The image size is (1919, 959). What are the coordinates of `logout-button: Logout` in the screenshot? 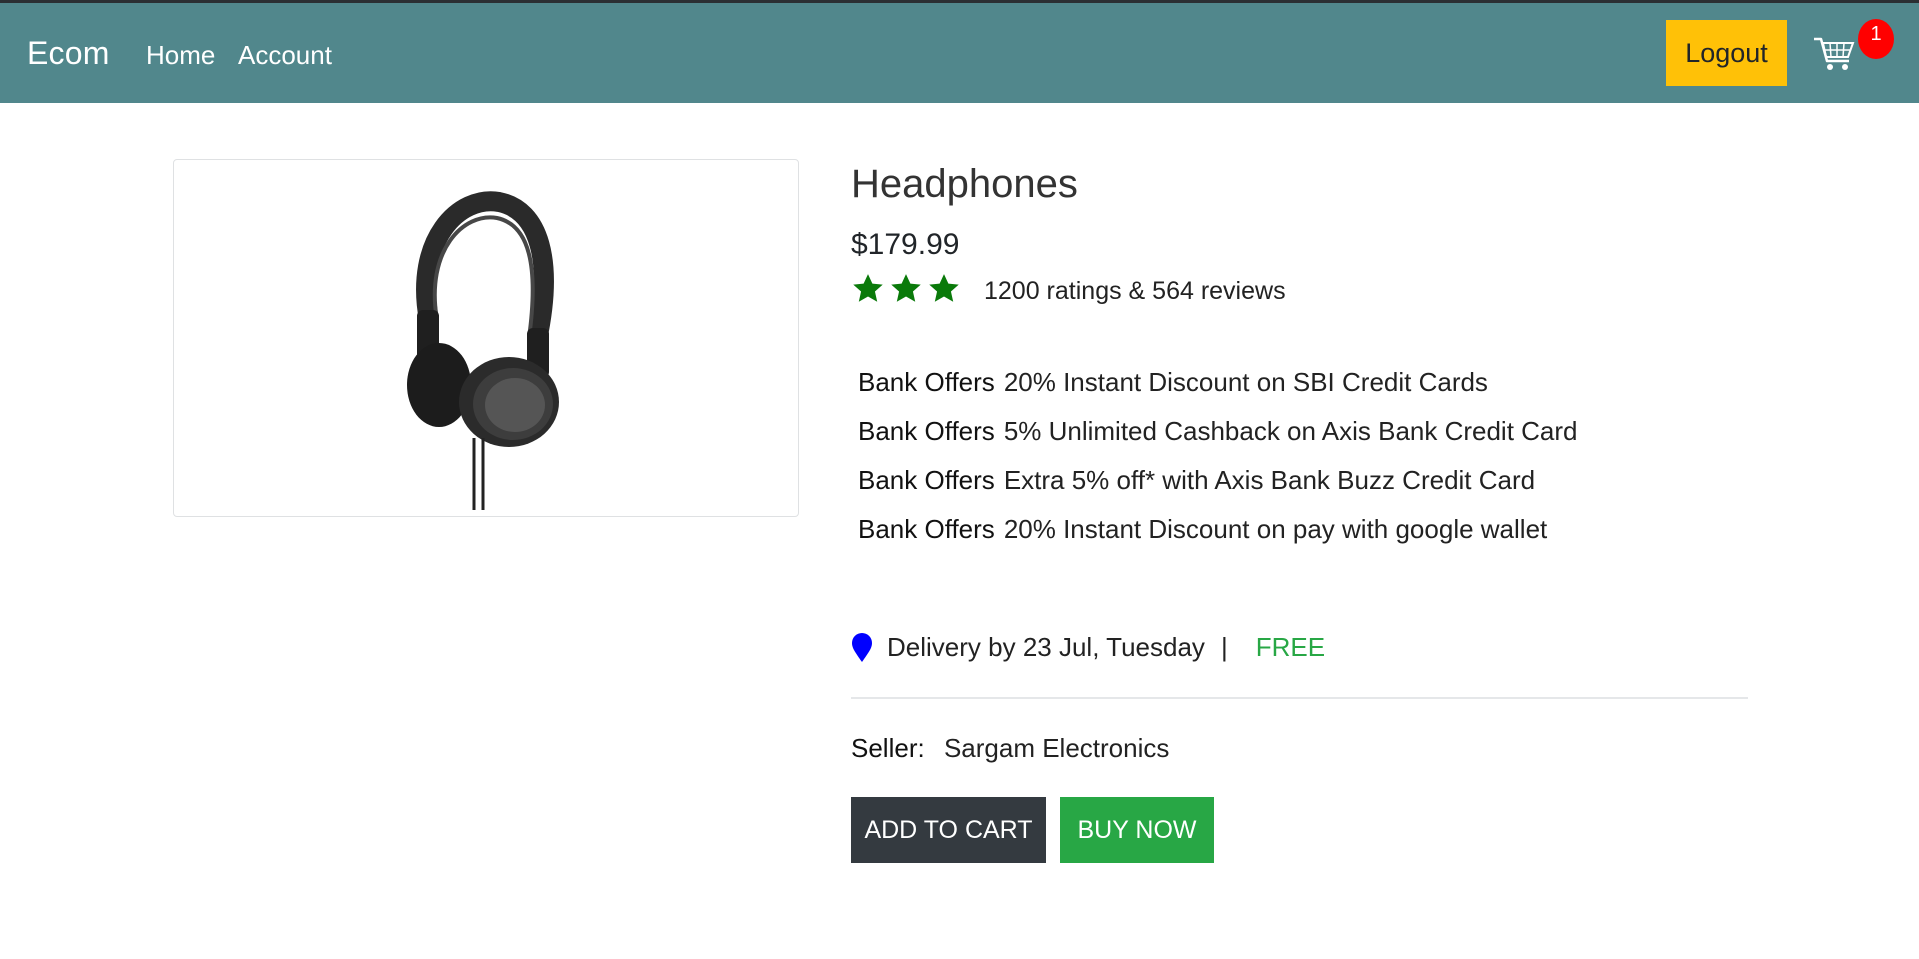 It's located at (1726, 53).